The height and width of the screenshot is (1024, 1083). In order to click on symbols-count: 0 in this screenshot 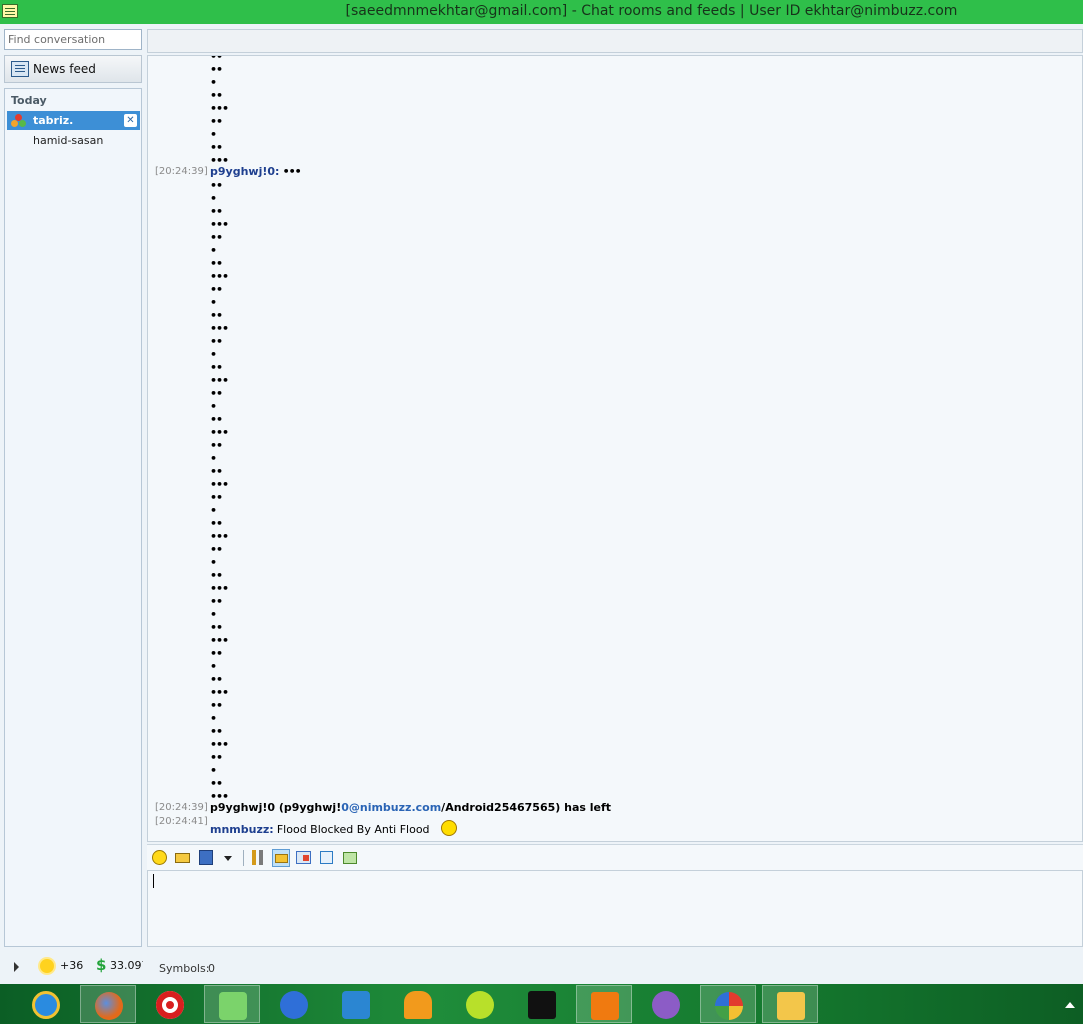, I will do `click(211, 968)`.